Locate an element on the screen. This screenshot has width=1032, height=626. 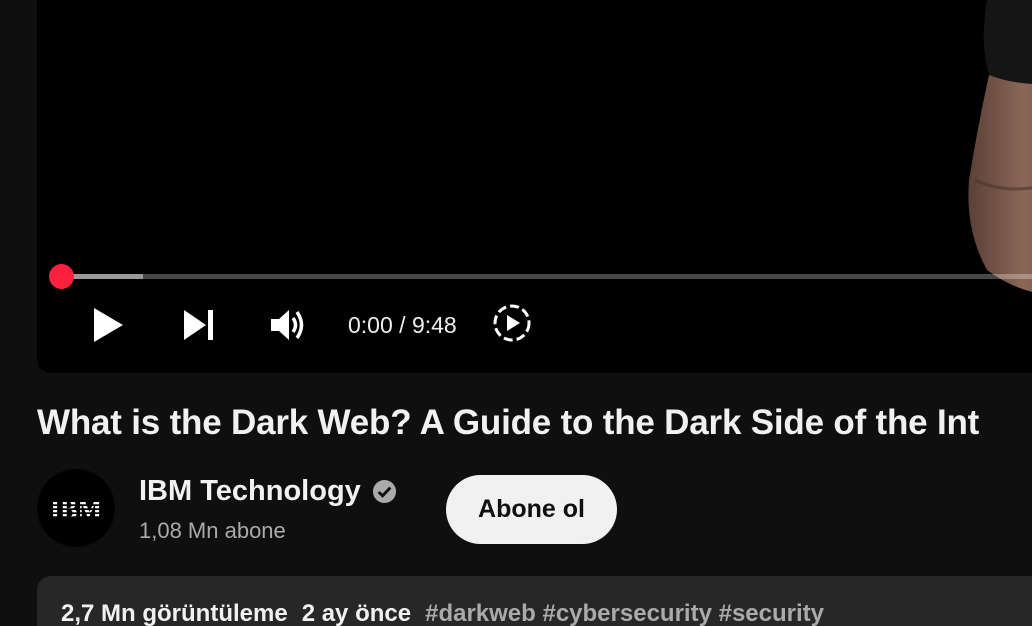
play-button is located at coordinates (108, 325).